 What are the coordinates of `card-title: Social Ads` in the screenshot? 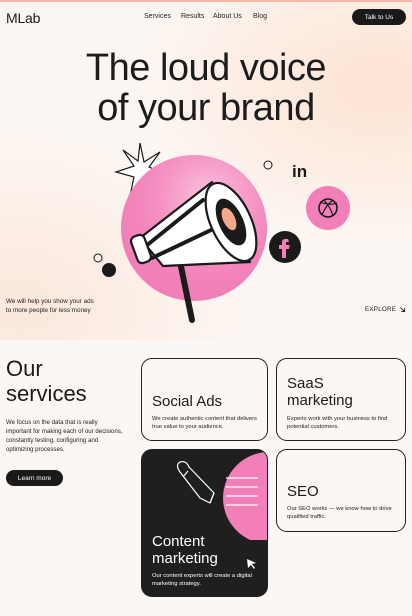 It's located at (187, 401).